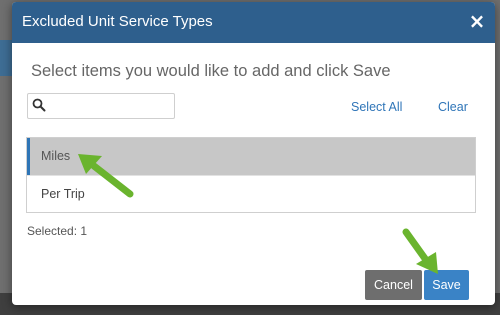 This screenshot has height=315, width=500. What do you see at coordinates (110, 105) in the screenshot?
I see `search-input` at bounding box center [110, 105].